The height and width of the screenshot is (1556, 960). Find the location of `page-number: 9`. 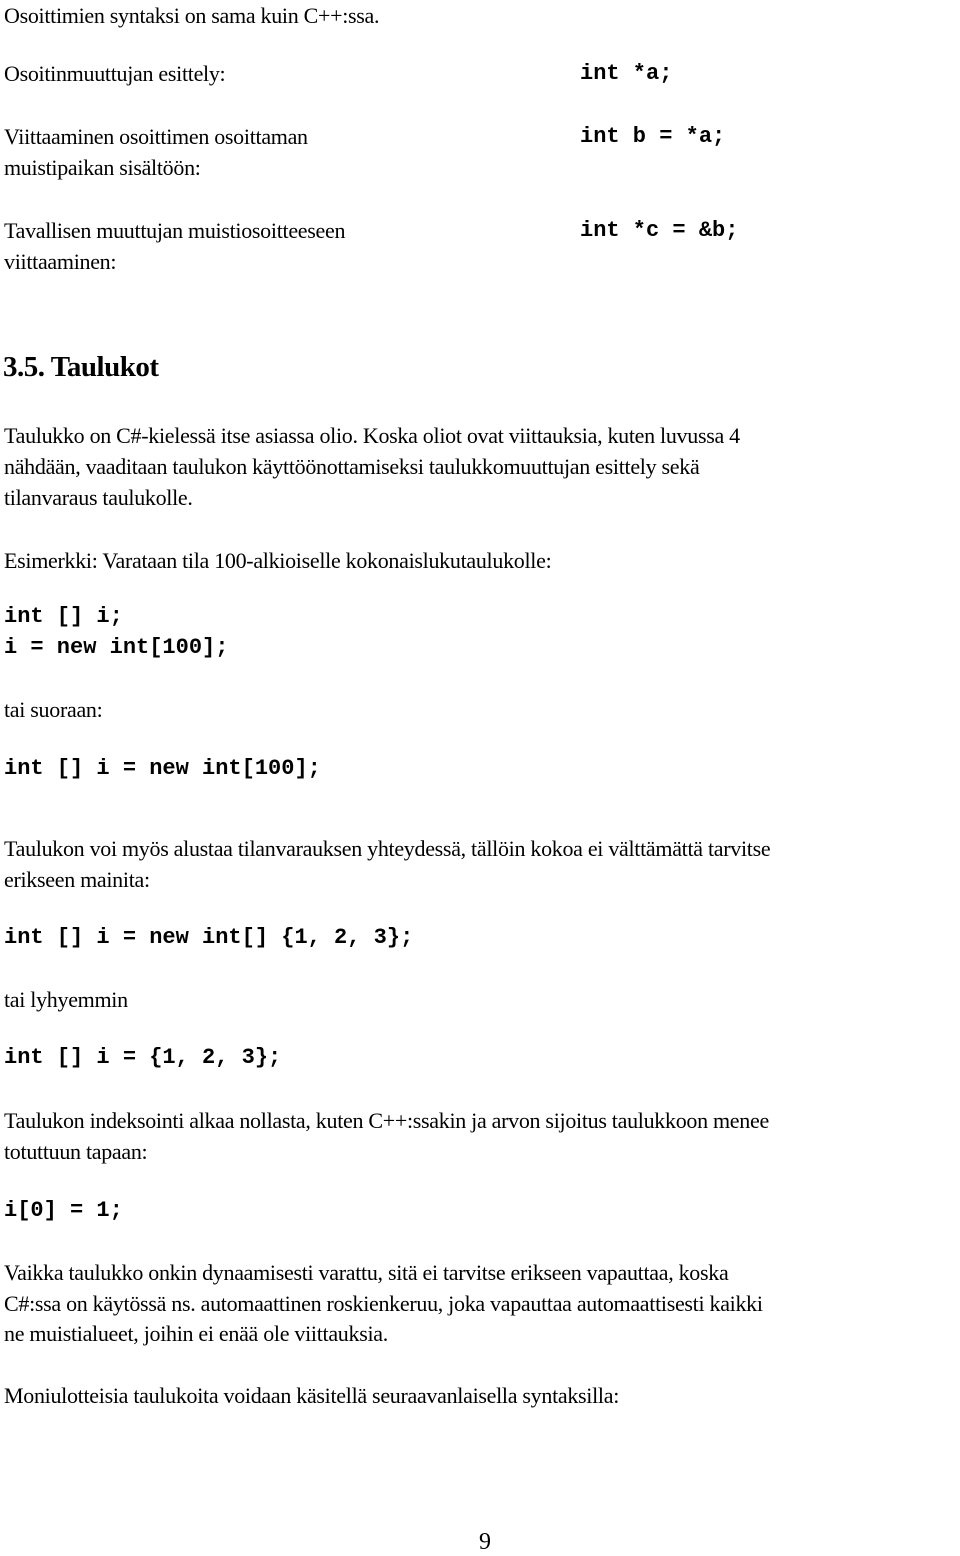

page-number: 9 is located at coordinates (485, 1542).